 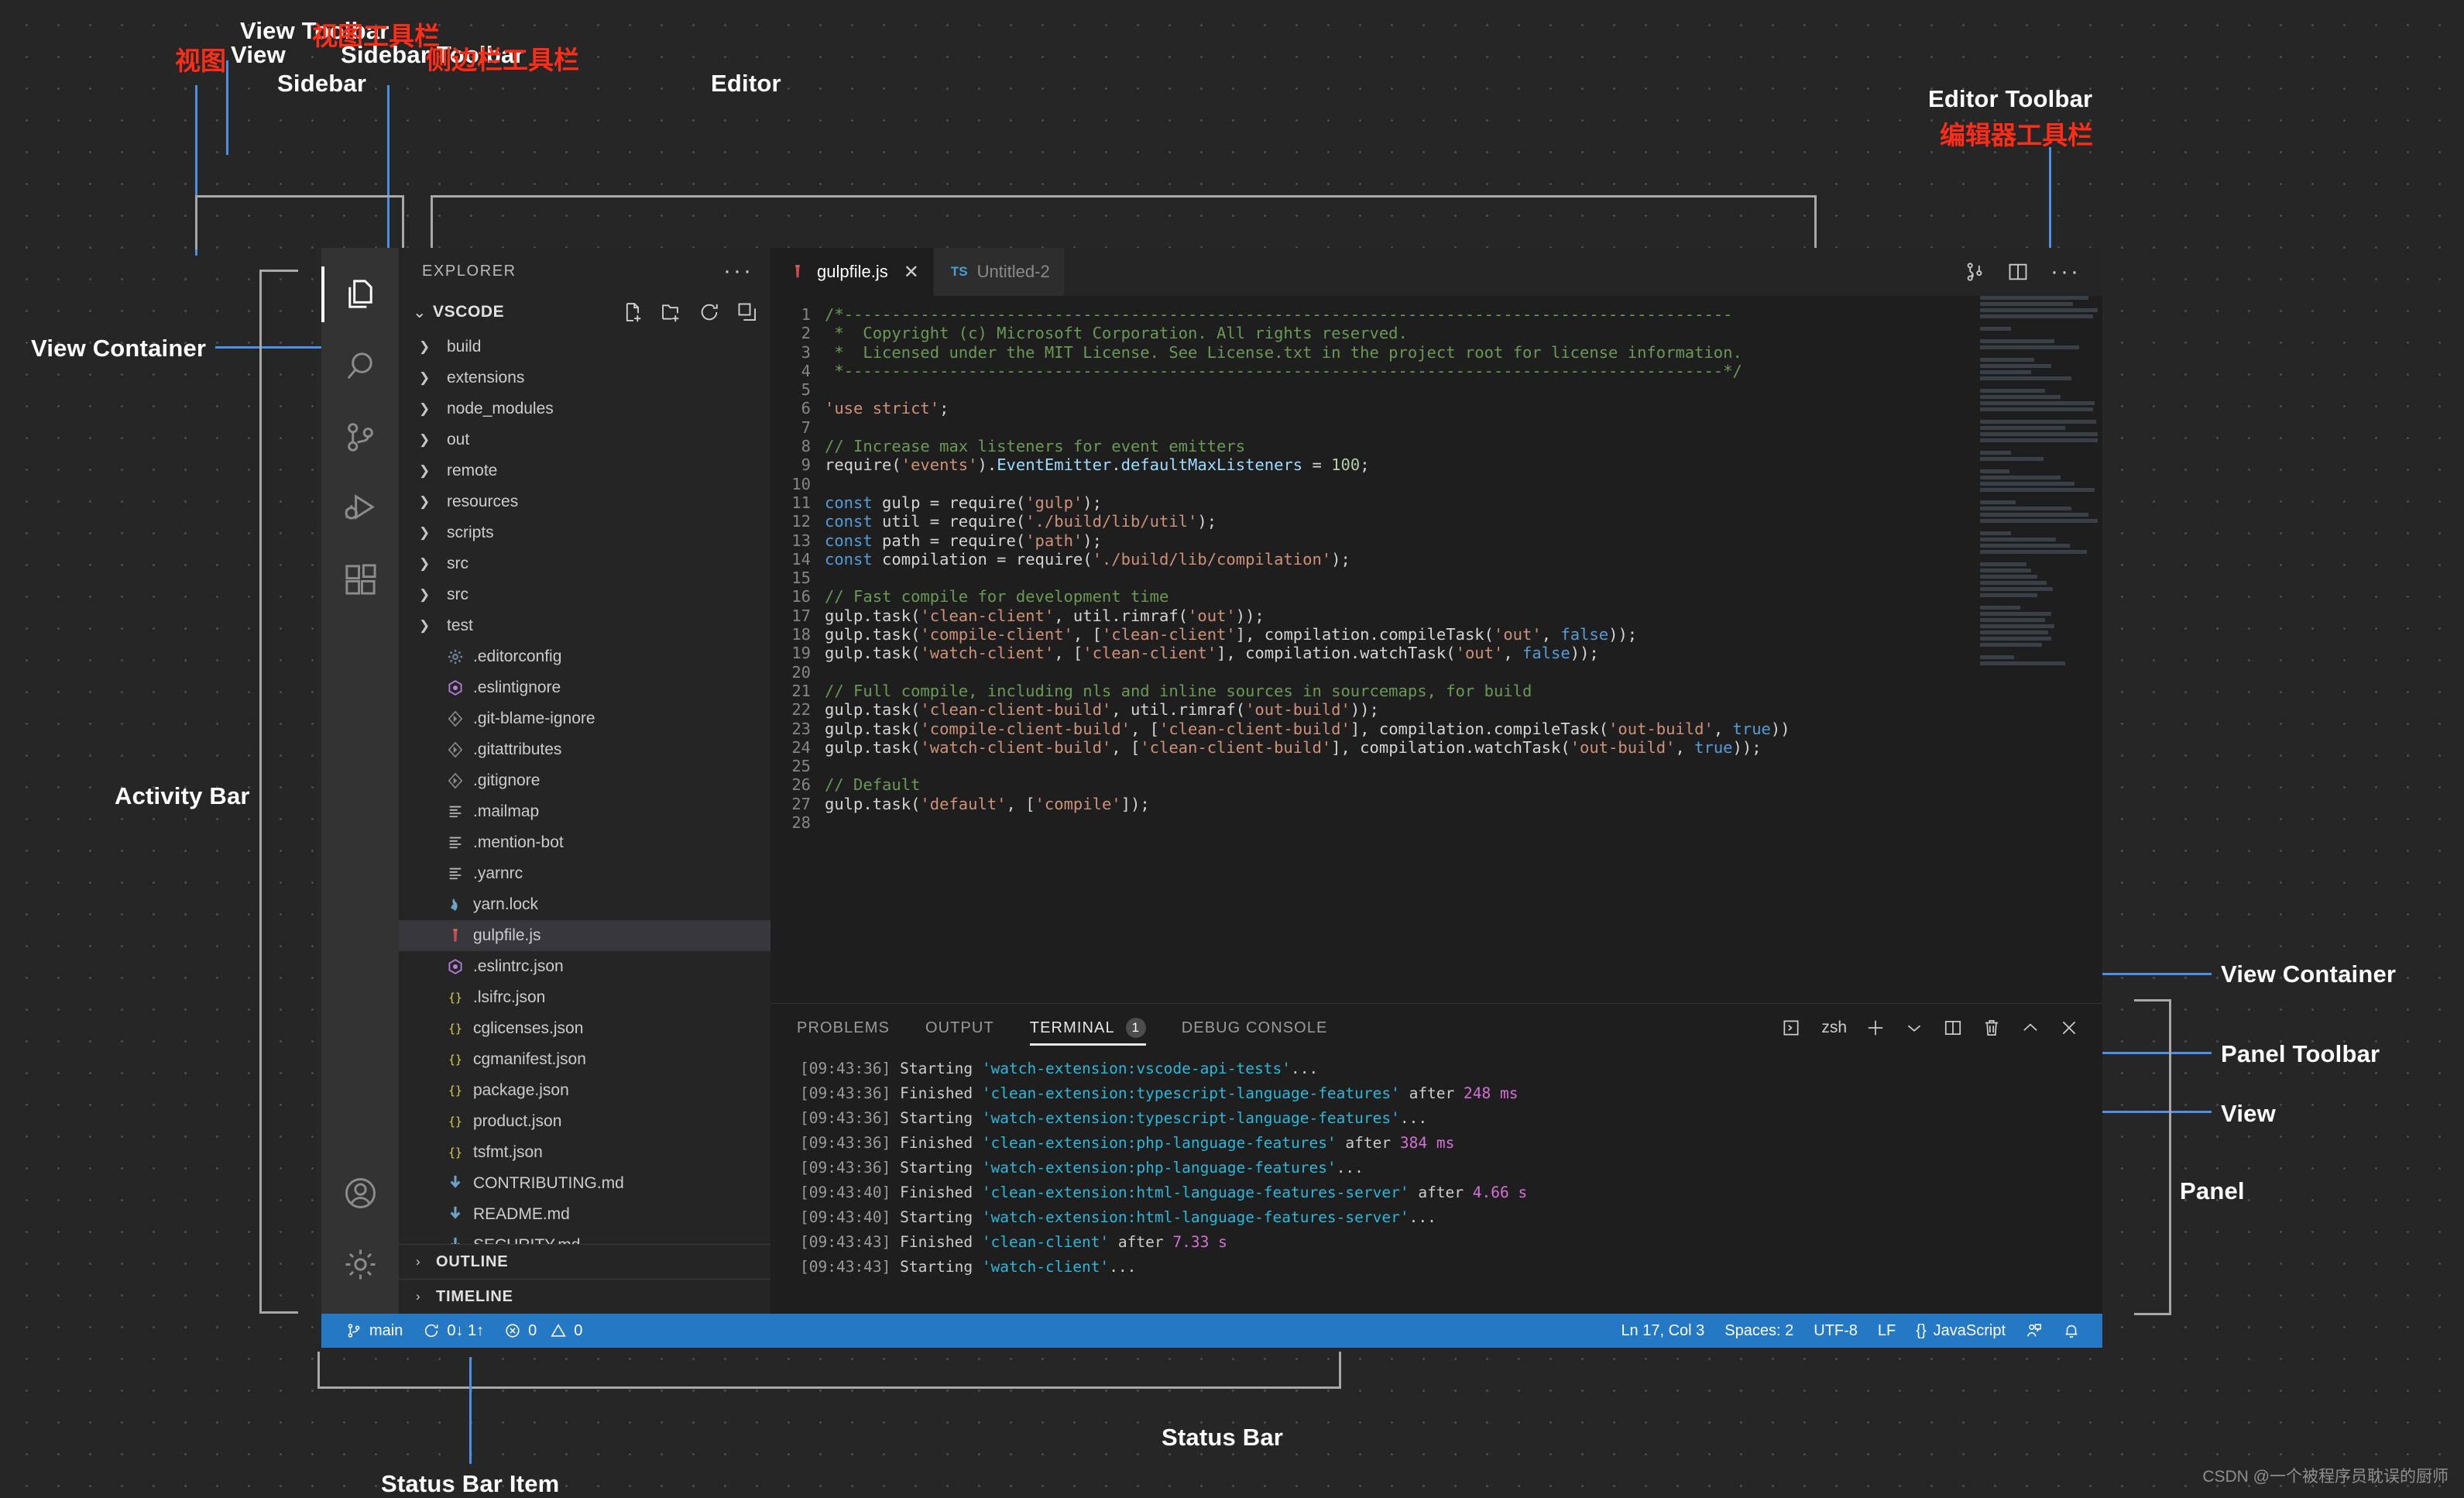 What do you see at coordinates (360, 365) in the screenshot?
I see `sidebar-item-search` at bounding box center [360, 365].